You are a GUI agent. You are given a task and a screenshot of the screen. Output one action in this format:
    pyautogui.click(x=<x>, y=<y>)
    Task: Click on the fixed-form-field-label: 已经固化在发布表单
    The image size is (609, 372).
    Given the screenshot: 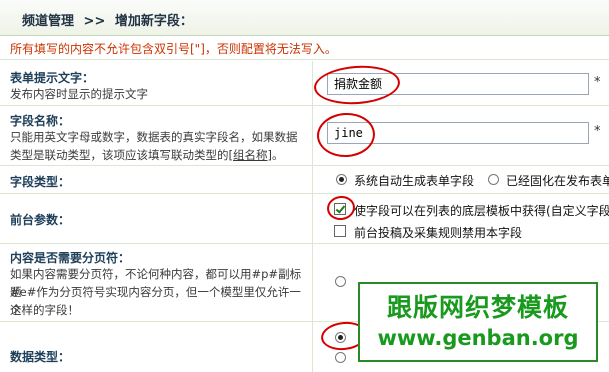 What is the action you would take?
    pyautogui.click(x=557, y=181)
    